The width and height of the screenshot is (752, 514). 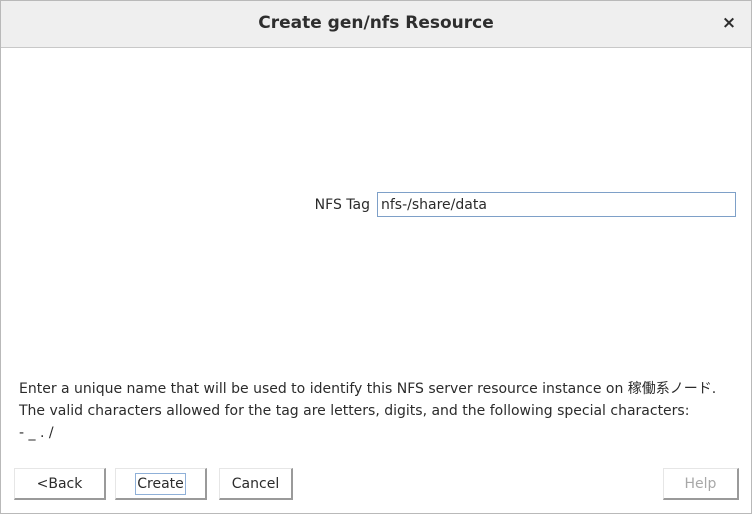 I want to click on cancel-button: Cancel, so click(x=256, y=484).